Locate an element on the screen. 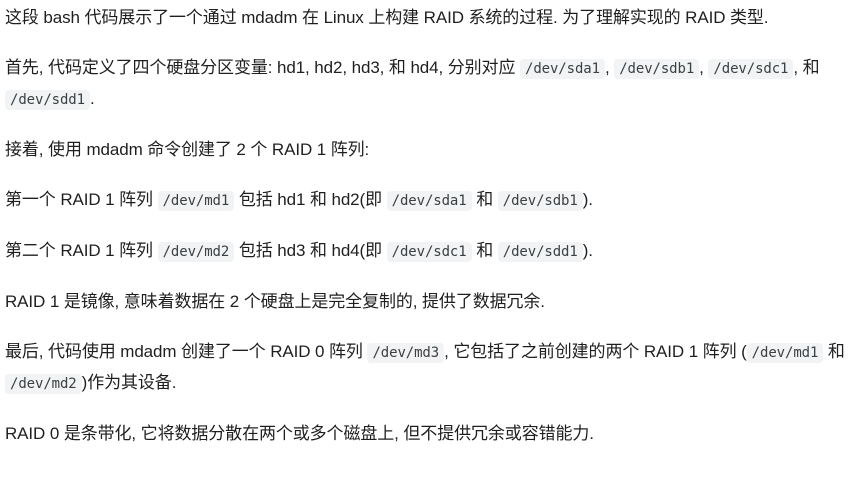 The height and width of the screenshot is (479, 863). paragraph-text: , 和 is located at coordinates (806, 67).